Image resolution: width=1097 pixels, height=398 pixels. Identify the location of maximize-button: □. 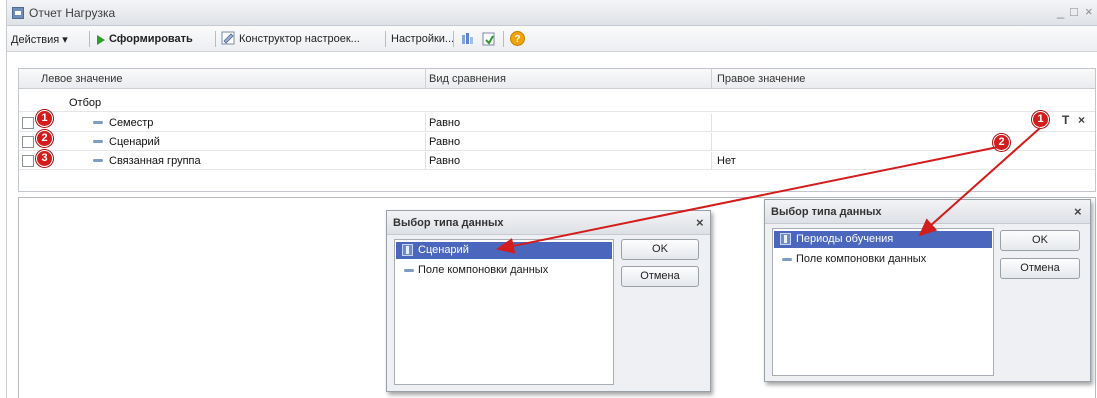
(1074, 11).